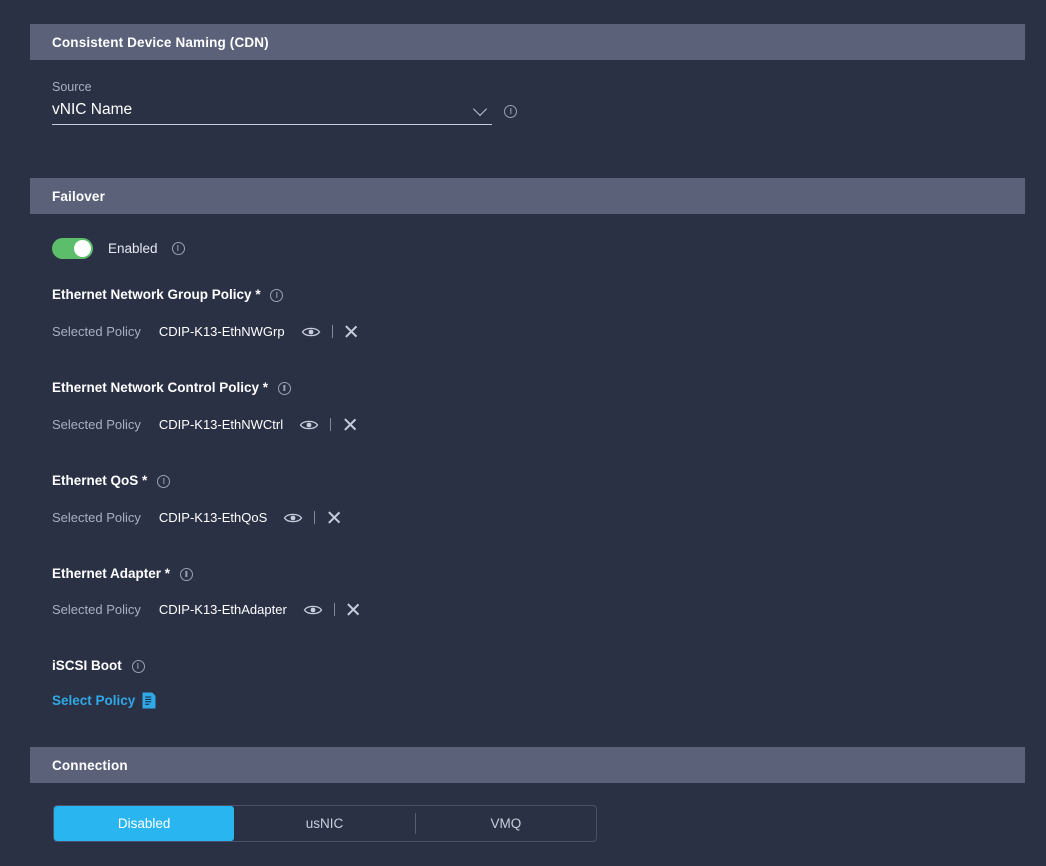 The height and width of the screenshot is (866, 1046). What do you see at coordinates (527, 196) in the screenshot?
I see `section-header-failover: Failover` at bounding box center [527, 196].